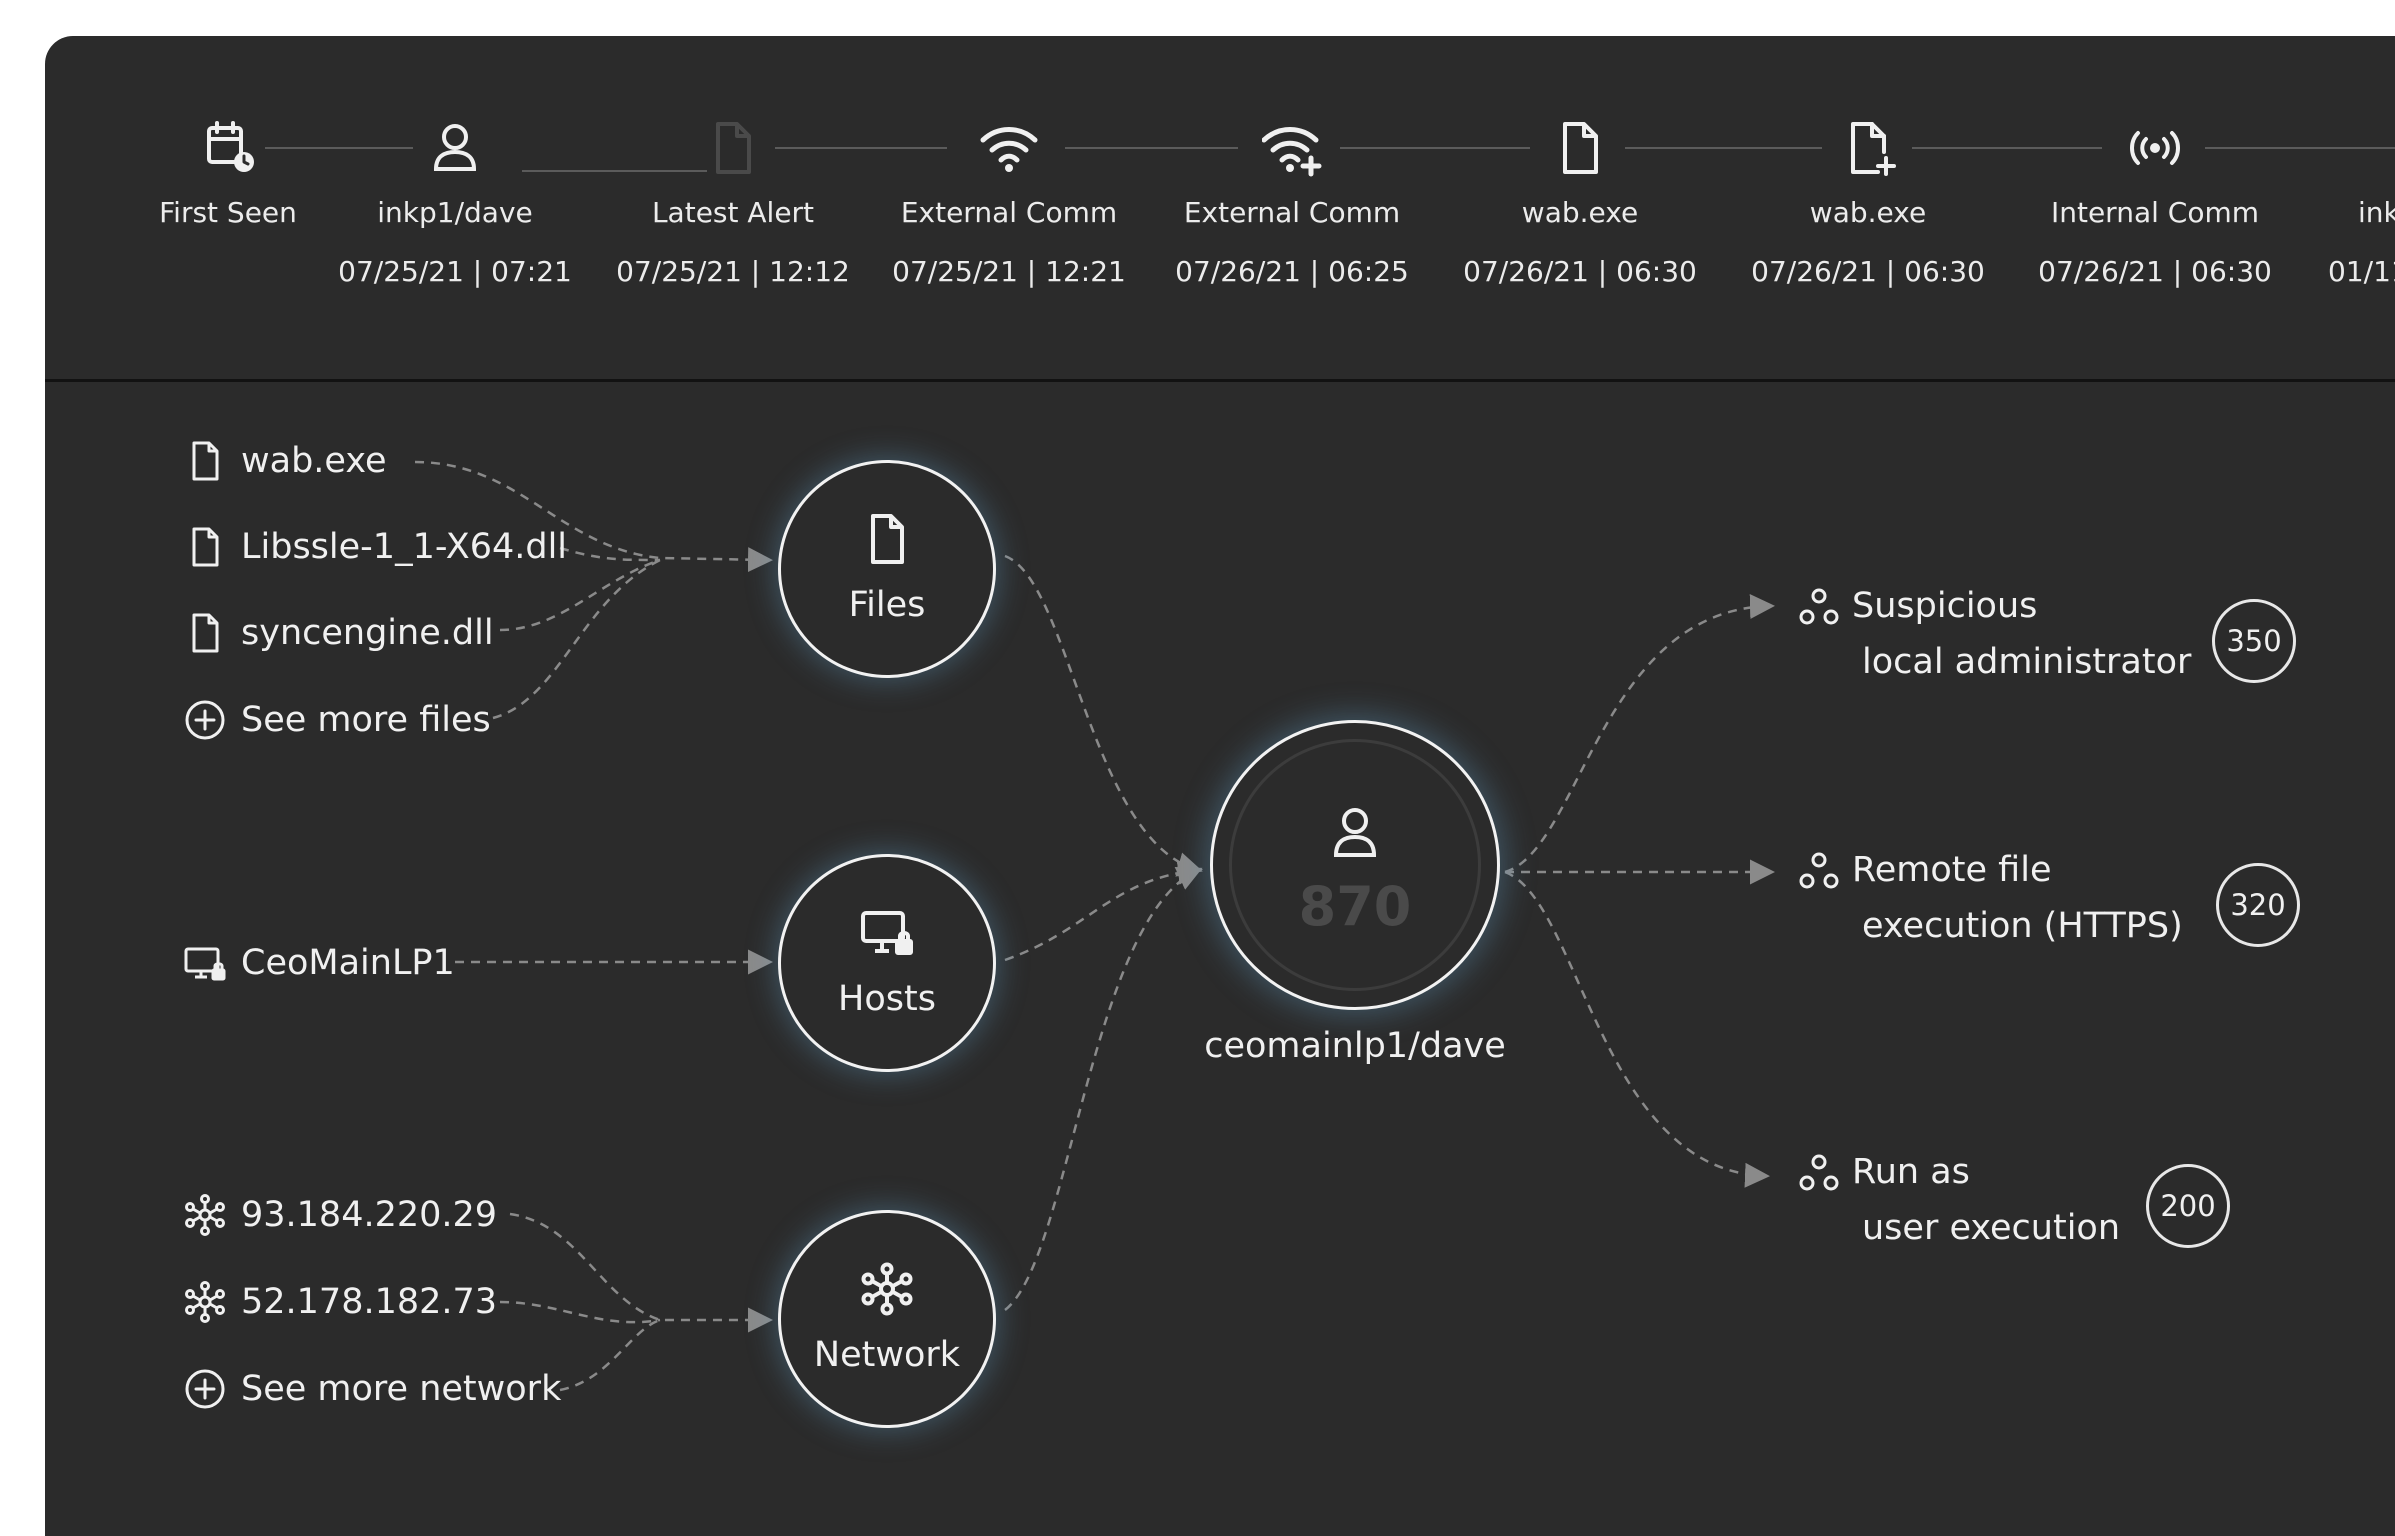 This screenshot has height=1536, width=2395. What do you see at coordinates (1991, 1228) in the screenshot?
I see `alert-subtitle: user execution` at bounding box center [1991, 1228].